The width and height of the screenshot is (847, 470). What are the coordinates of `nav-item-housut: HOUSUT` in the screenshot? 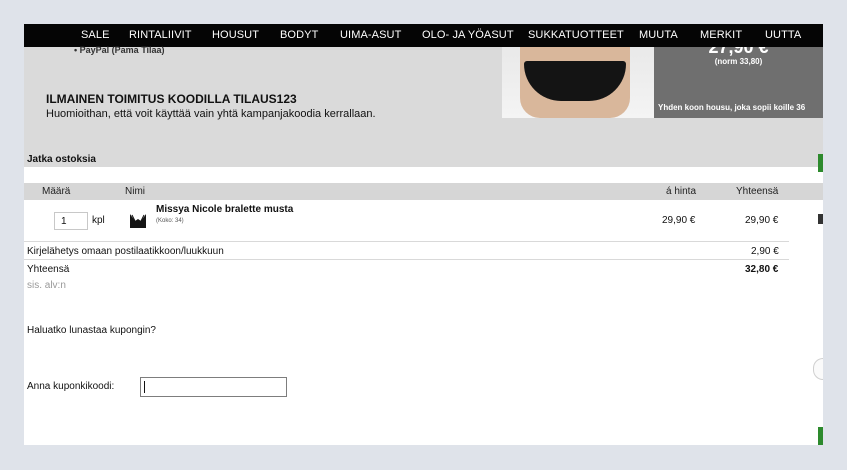 It's located at (235, 35).